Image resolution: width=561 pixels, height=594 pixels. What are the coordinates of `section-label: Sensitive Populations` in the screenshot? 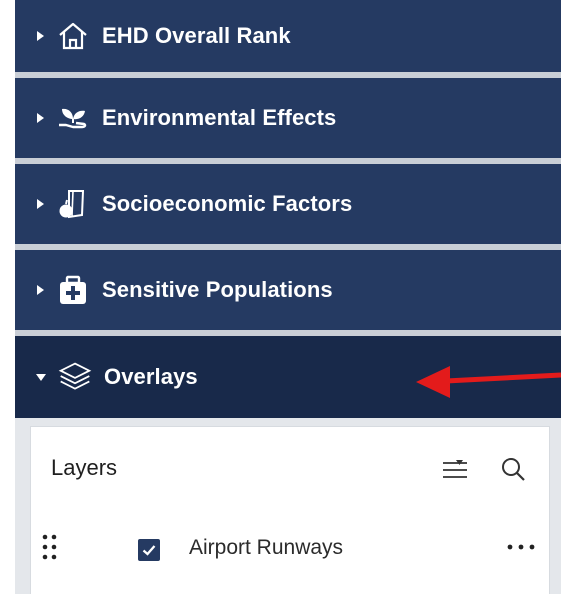 It's located at (217, 289).